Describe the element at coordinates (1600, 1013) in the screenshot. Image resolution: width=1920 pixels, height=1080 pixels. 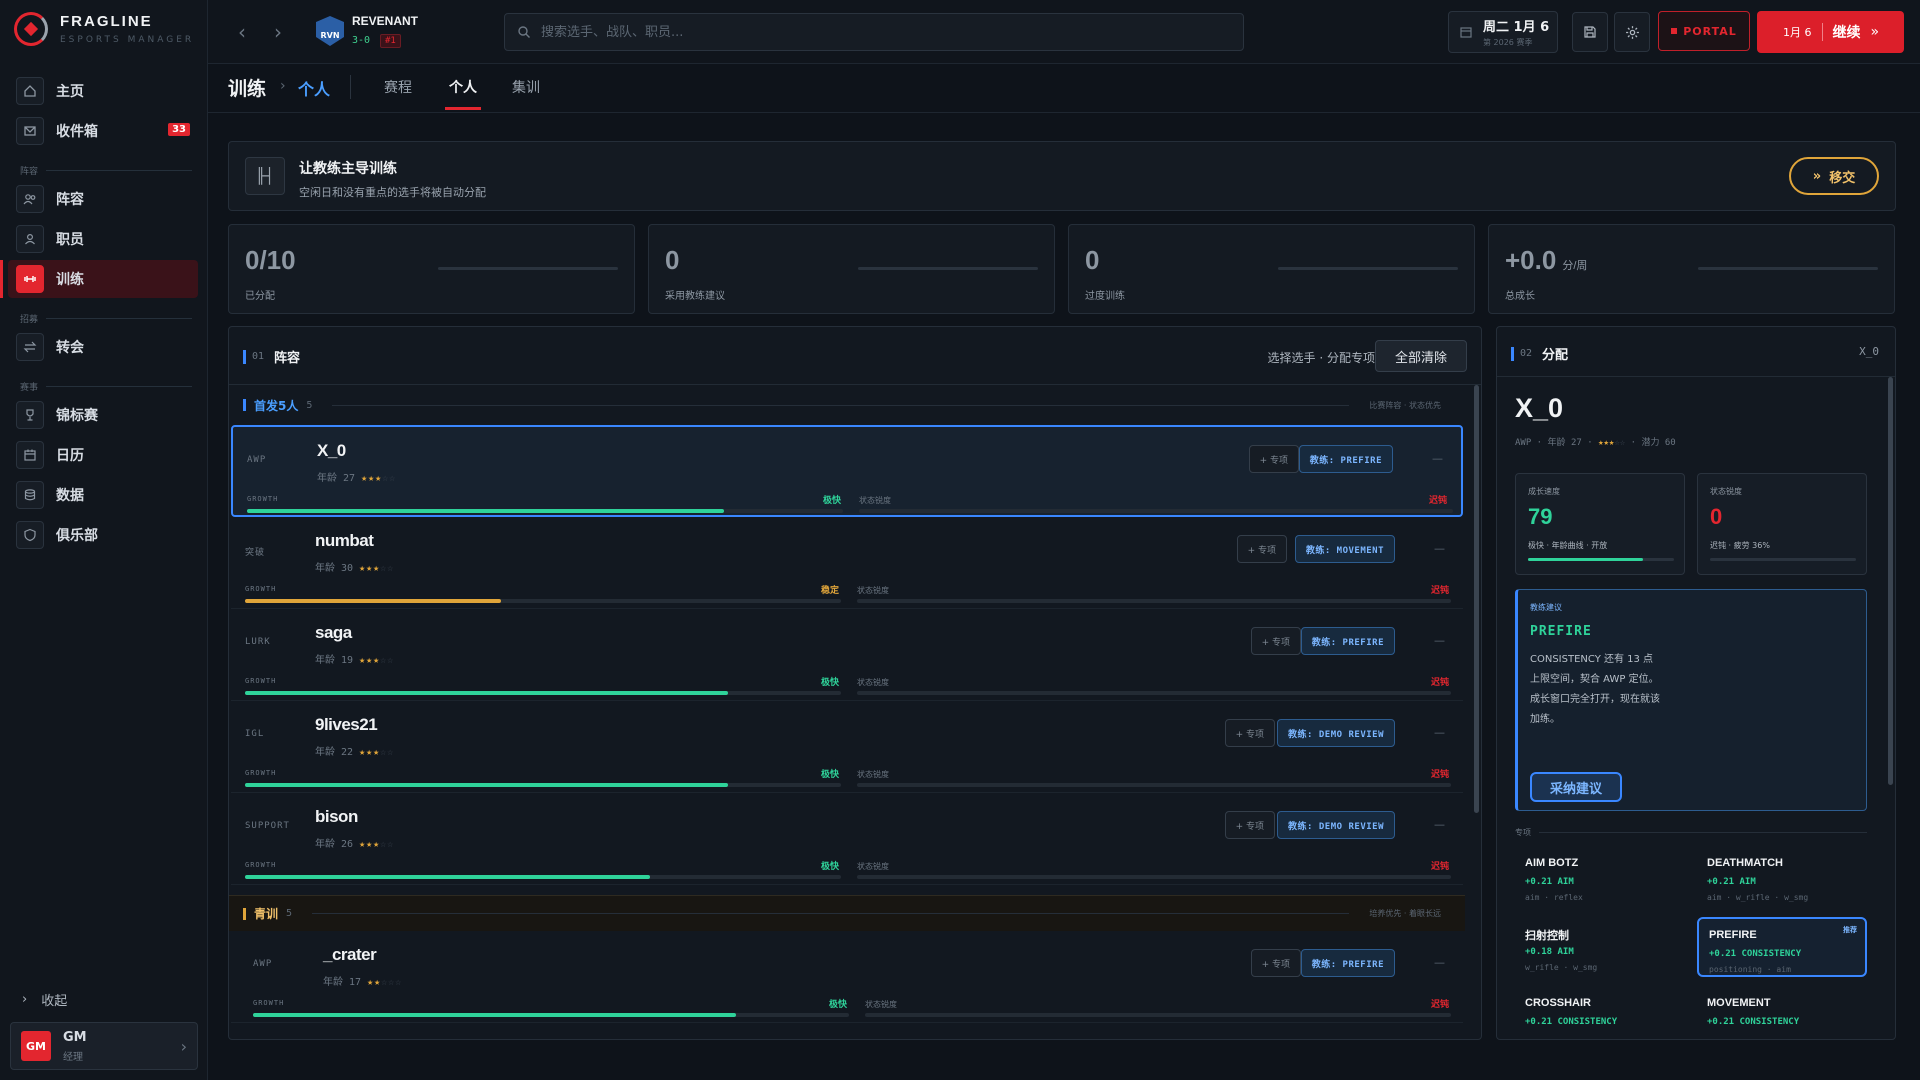
I see `spec-card: CROSSHAIR +0.21 CONSISTENCY` at that location.